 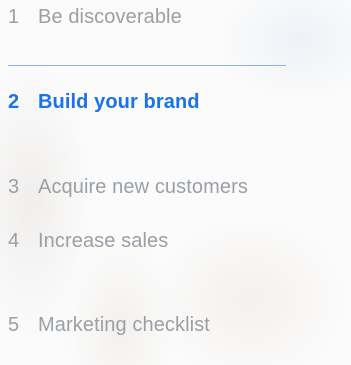 I want to click on step-number: 1, so click(x=14, y=17).